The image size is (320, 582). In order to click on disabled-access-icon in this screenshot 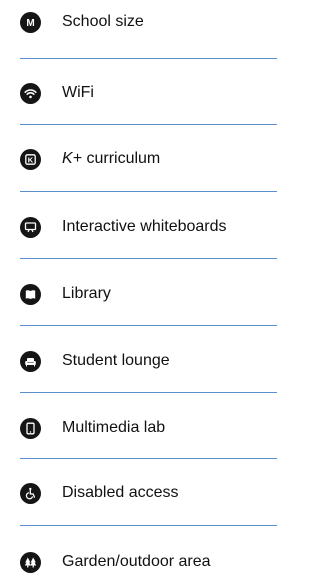, I will do `click(30, 493)`.